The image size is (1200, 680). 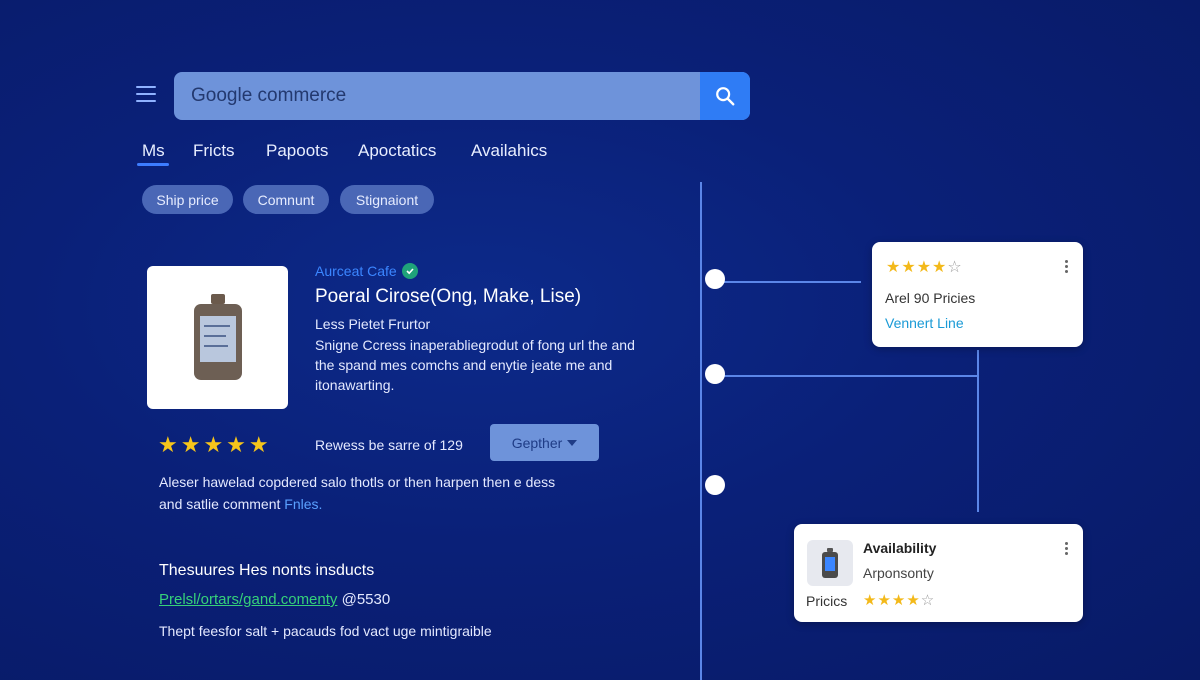 I want to click on section-heading: Thesuures Hes nonts insducts, so click(x=267, y=570).